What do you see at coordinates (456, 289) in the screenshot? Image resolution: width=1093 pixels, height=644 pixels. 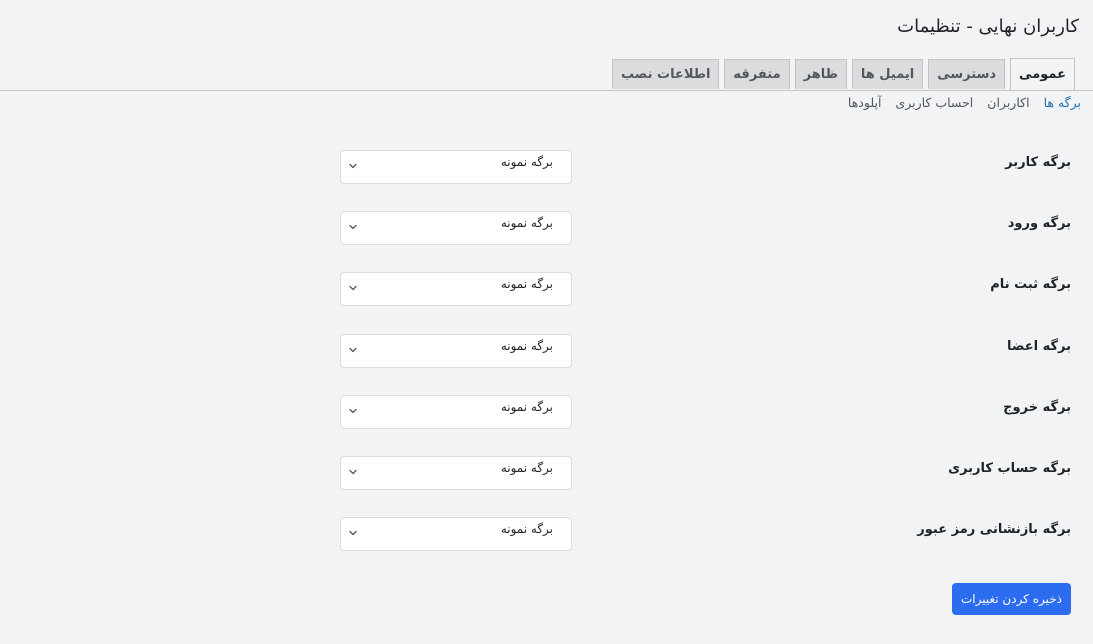 I see `register-page-select: برگه نمونه` at bounding box center [456, 289].